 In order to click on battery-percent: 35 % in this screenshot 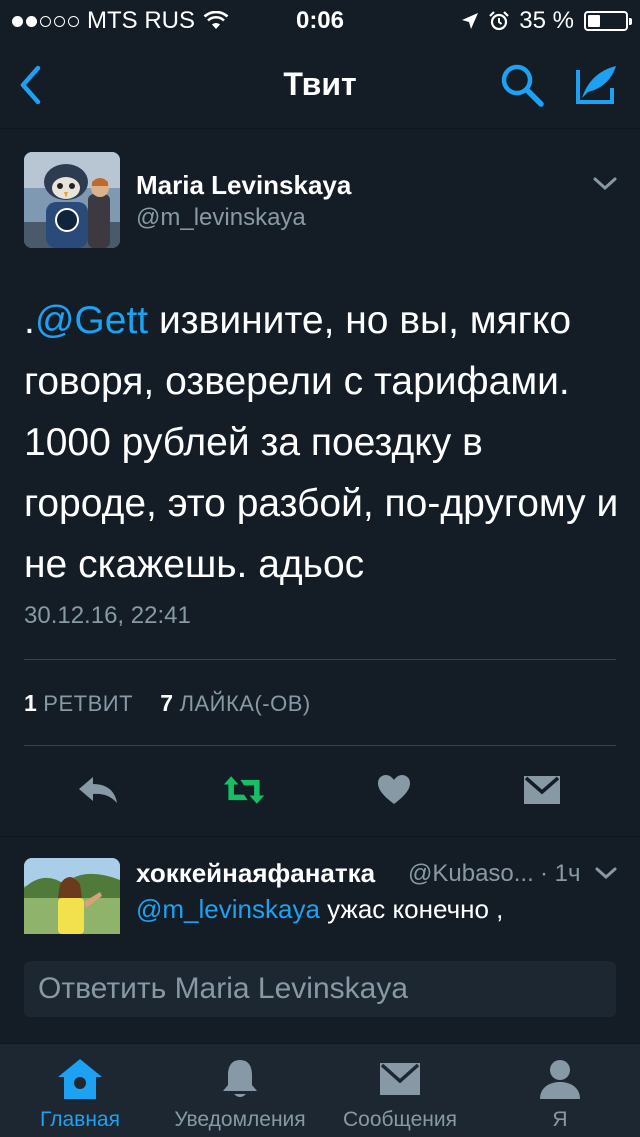, I will do `click(546, 20)`.